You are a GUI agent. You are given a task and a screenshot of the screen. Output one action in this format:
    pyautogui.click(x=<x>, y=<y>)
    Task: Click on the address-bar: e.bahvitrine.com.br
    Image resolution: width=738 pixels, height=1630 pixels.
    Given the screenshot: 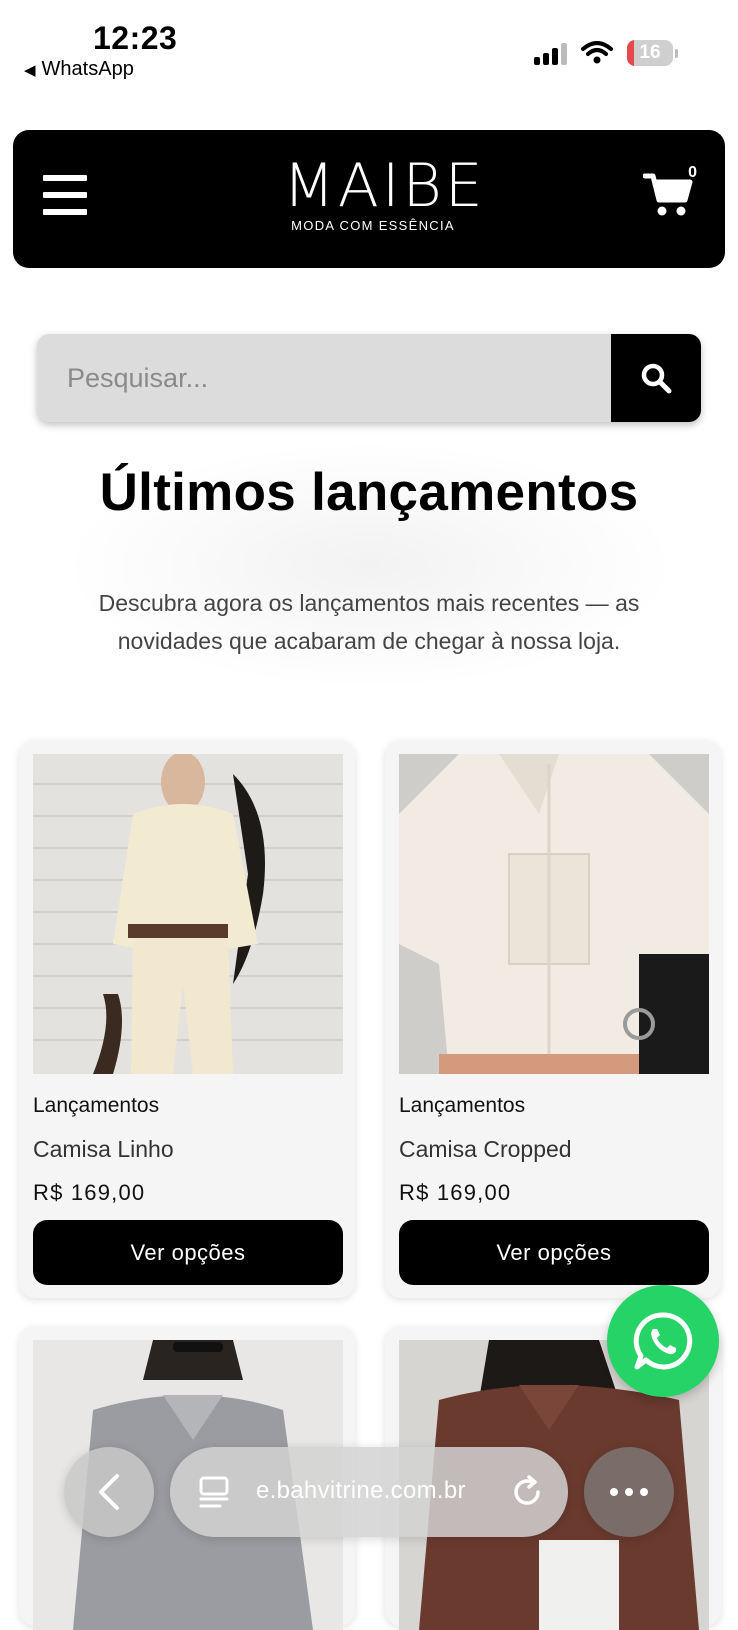 What is the action you would take?
    pyautogui.click(x=369, y=1492)
    